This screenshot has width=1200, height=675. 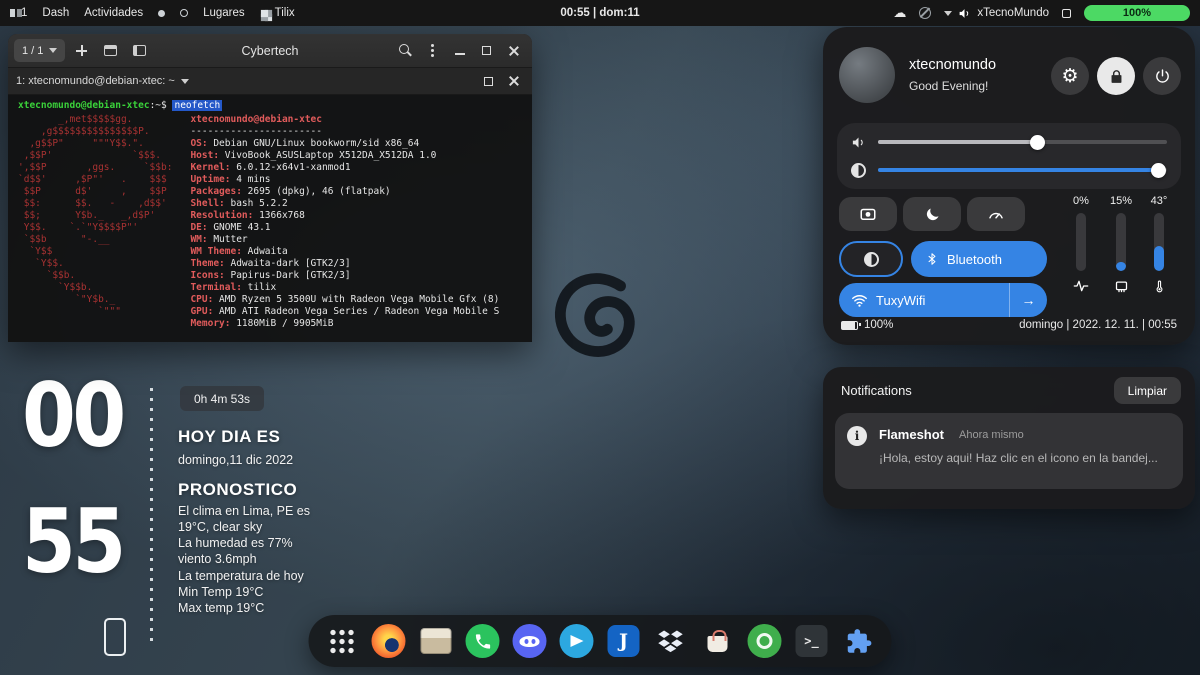 I want to click on volume-slider, so click(x=1009, y=142).